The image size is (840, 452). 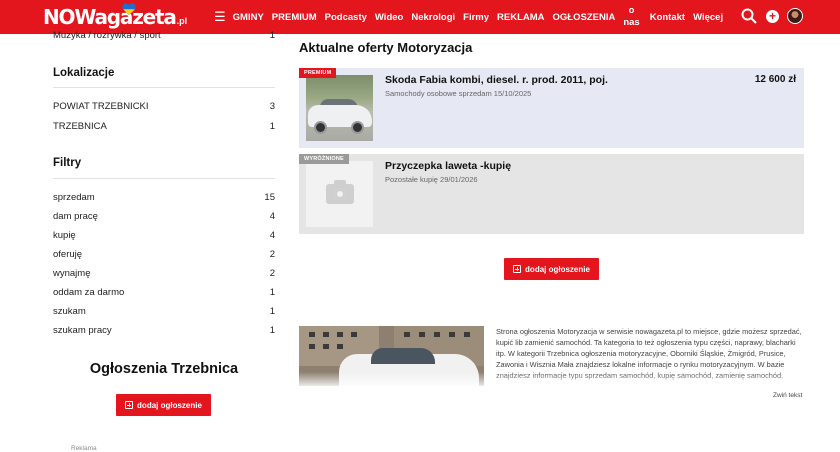 I want to click on page-title: Aktualne oferty Motoryzacja, so click(x=386, y=47).